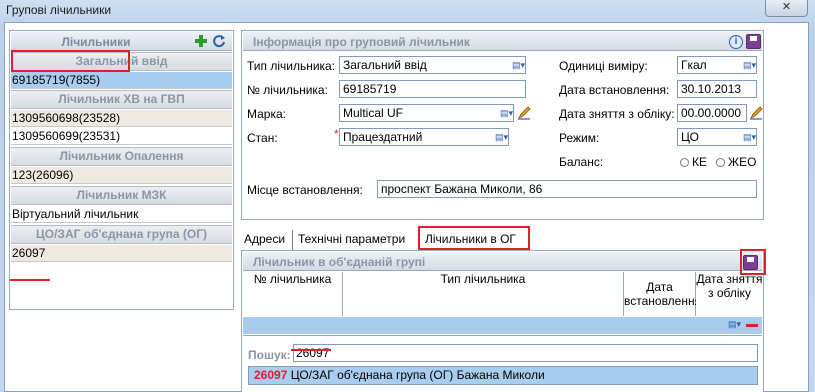 The width and height of the screenshot is (815, 392). Describe the element at coordinates (502, 261) in the screenshot. I see `og-meters-header: Лічильник в об'єднаній групі` at that location.